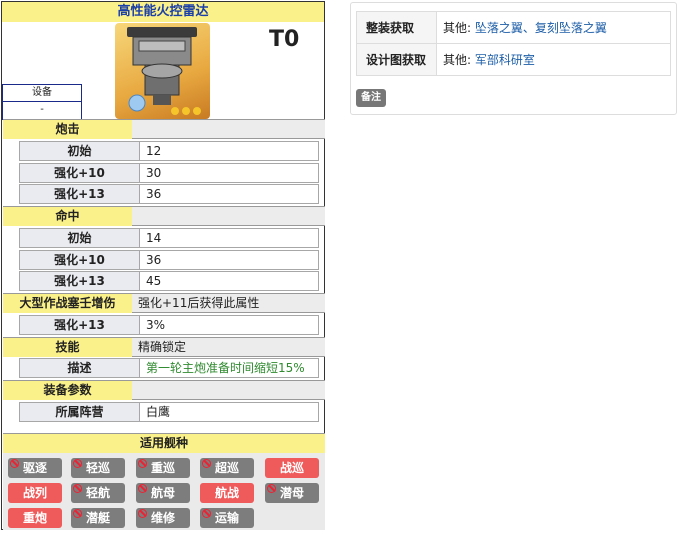  I want to click on ship-type-label: 运输, so click(226, 518).